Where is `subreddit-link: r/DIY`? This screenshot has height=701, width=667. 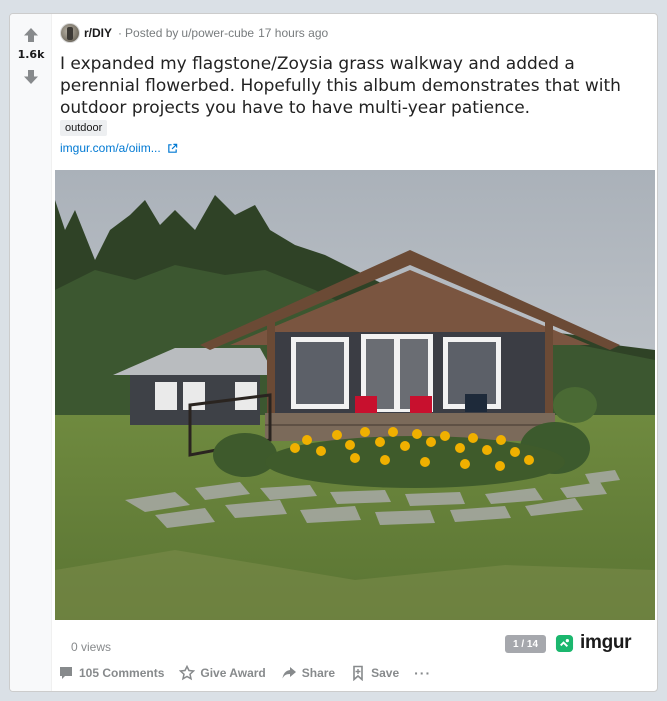 subreddit-link: r/DIY is located at coordinates (98, 33).